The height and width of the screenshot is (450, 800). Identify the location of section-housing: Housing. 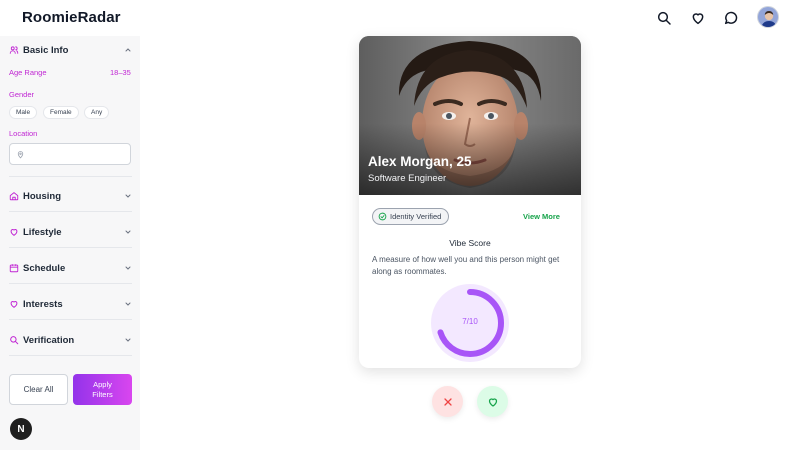
(70, 196).